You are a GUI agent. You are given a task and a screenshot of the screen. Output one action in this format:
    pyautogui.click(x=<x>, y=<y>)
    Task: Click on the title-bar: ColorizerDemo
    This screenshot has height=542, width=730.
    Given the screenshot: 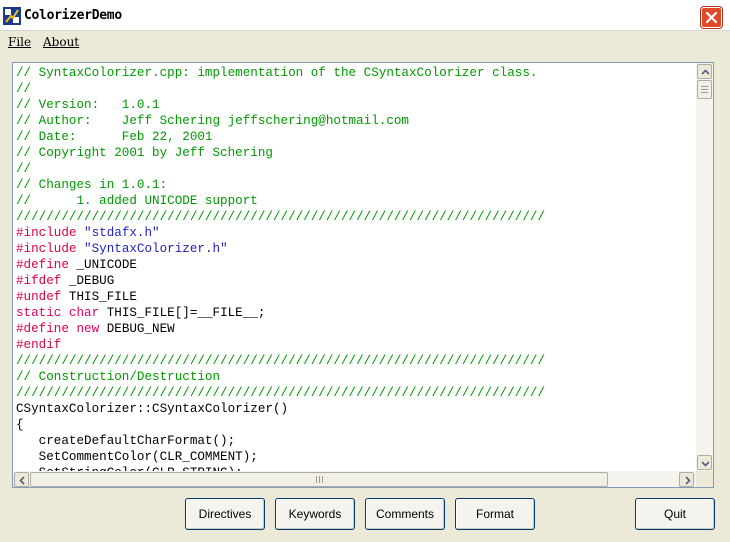 What is the action you would take?
    pyautogui.click(x=365, y=15)
    